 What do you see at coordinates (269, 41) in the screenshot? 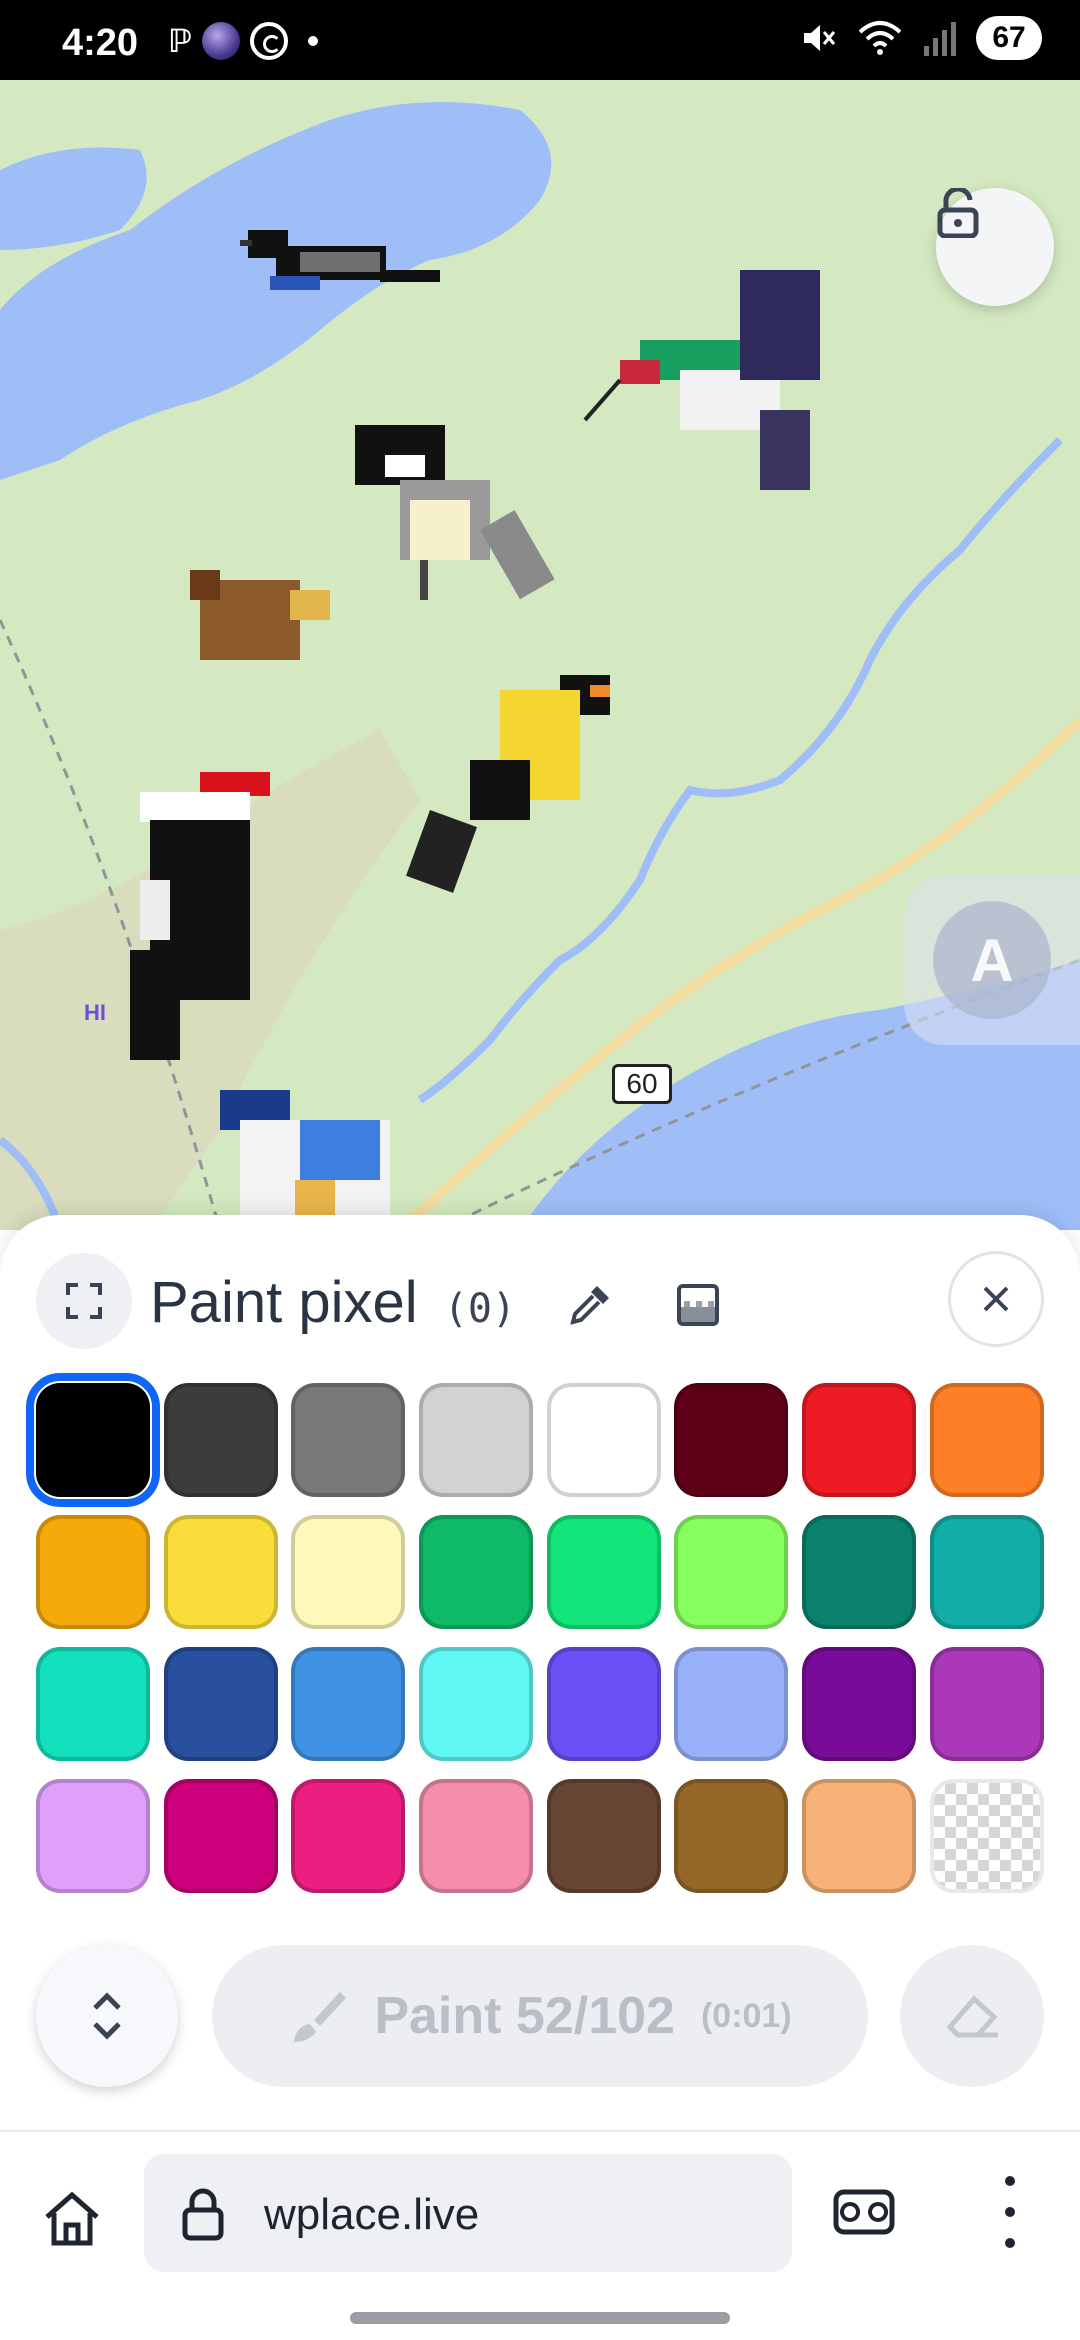
I see `whatsapp-icon` at bounding box center [269, 41].